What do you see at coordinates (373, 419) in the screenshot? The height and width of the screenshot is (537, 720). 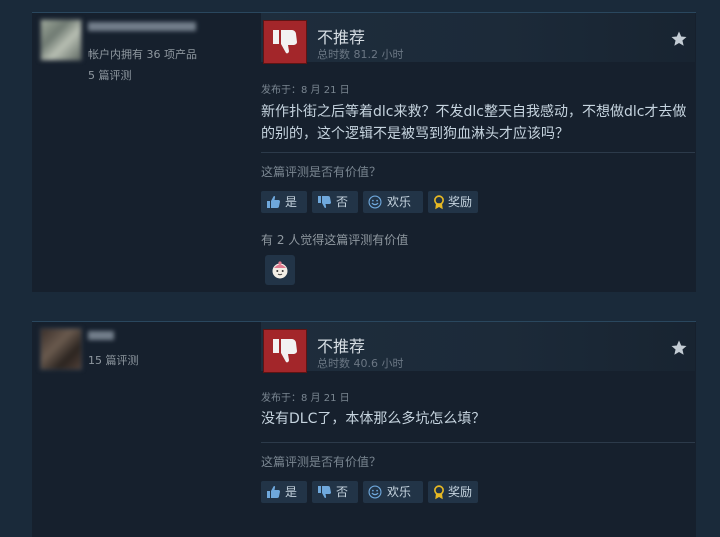 I see `review-text: 没有DLC了，本体那么多坑怎么填？` at bounding box center [373, 419].